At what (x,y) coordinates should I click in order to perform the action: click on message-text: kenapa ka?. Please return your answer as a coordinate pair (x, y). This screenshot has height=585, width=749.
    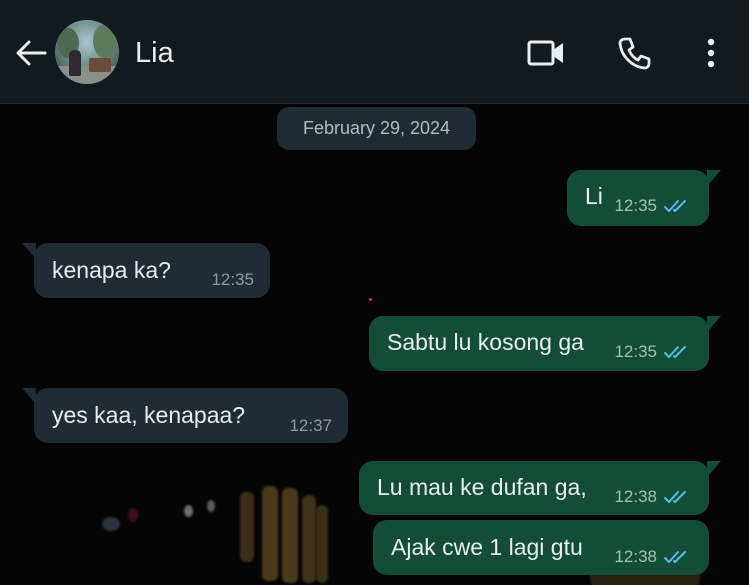
    Looking at the image, I should click on (111, 270).